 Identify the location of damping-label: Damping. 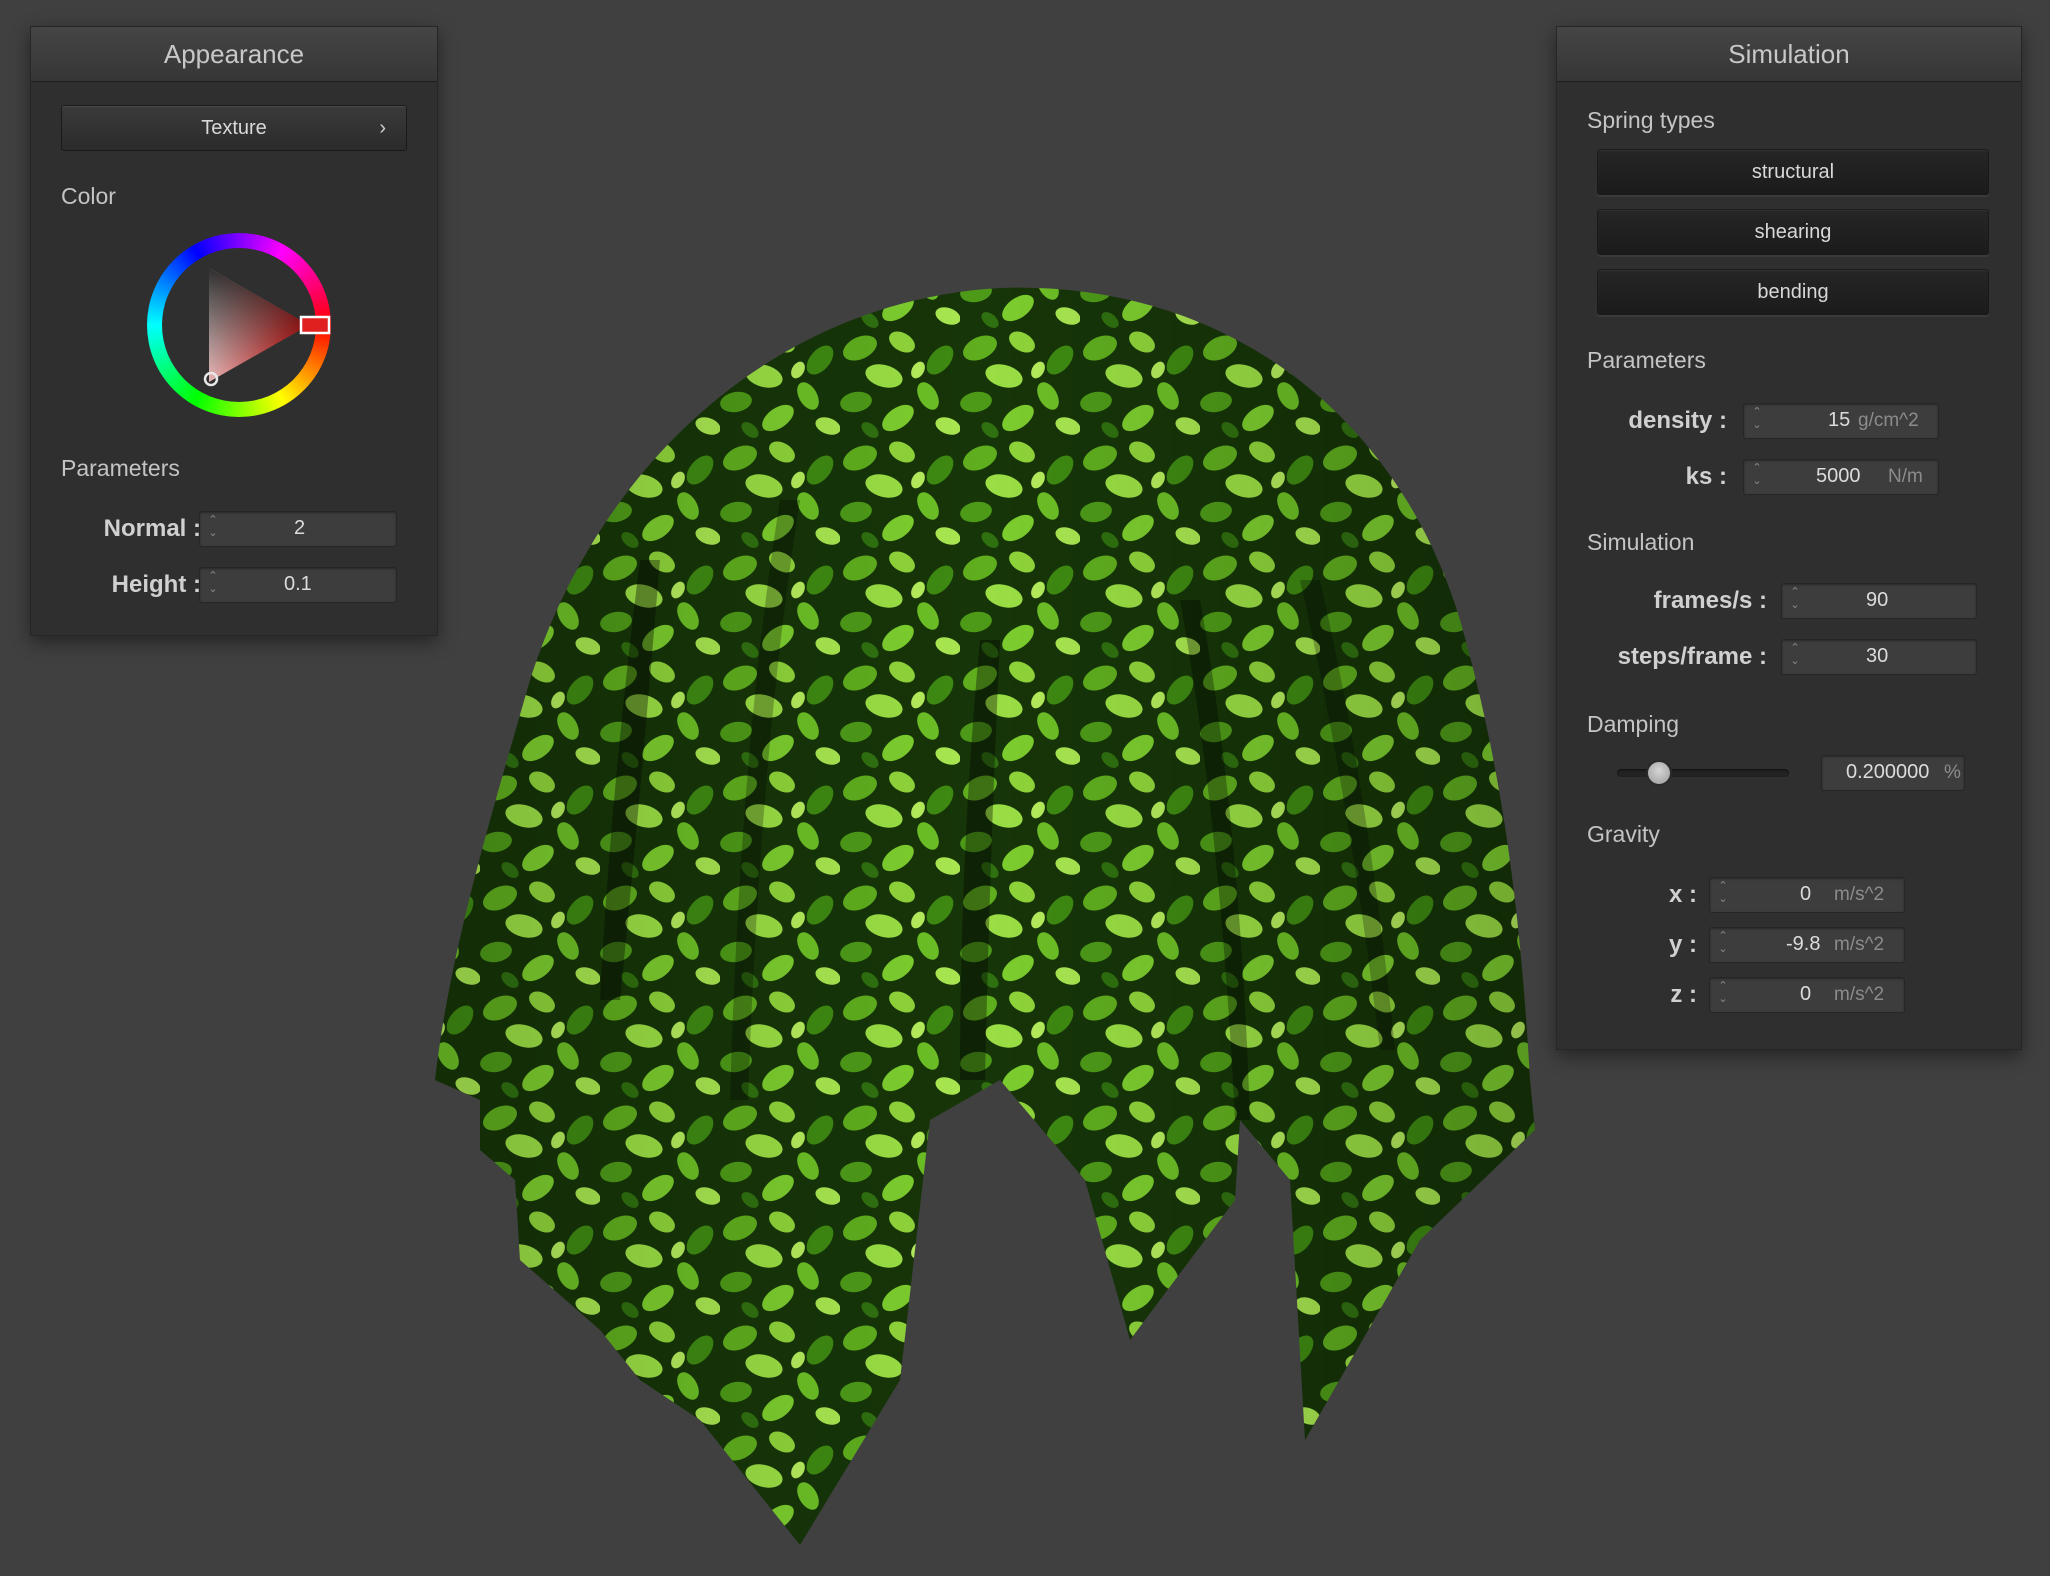
(1633, 724).